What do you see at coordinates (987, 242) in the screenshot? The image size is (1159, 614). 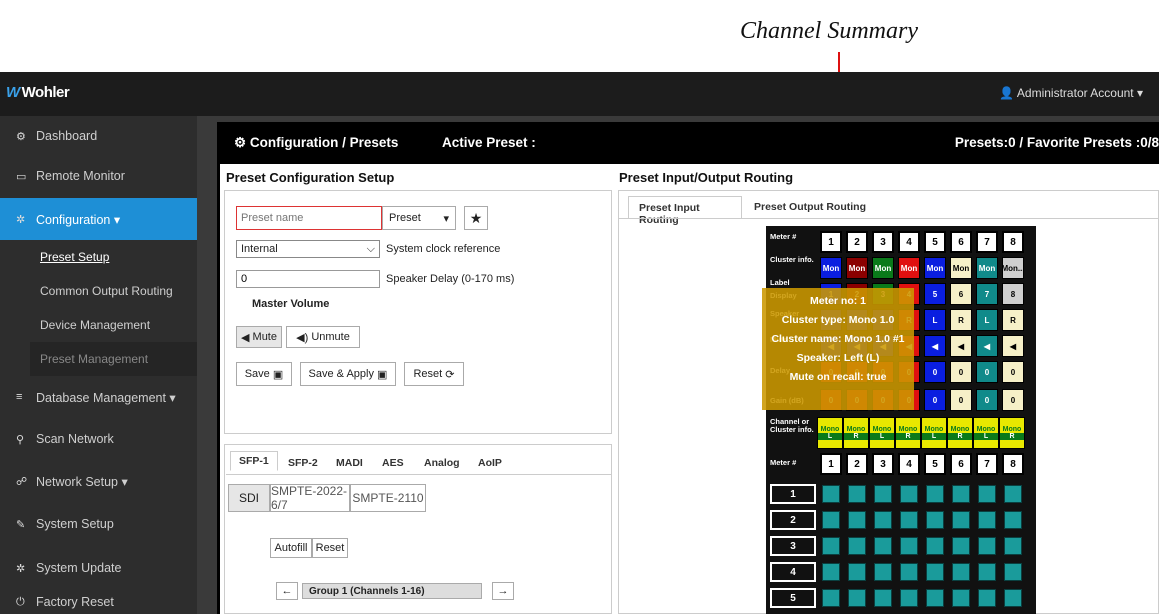 I see `meter-number: 7` at bounding box center [987, 242].